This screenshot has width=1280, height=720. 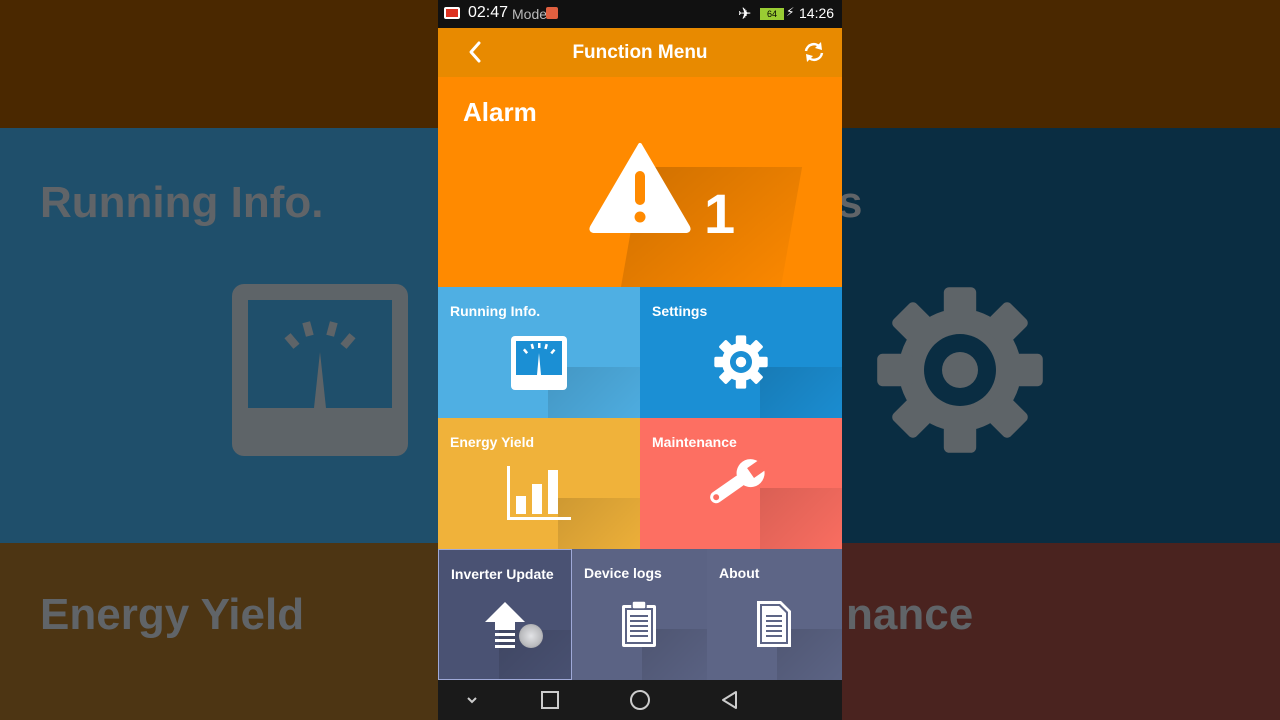 I want to click on nav-recents-button, so click(x=550, y=700).